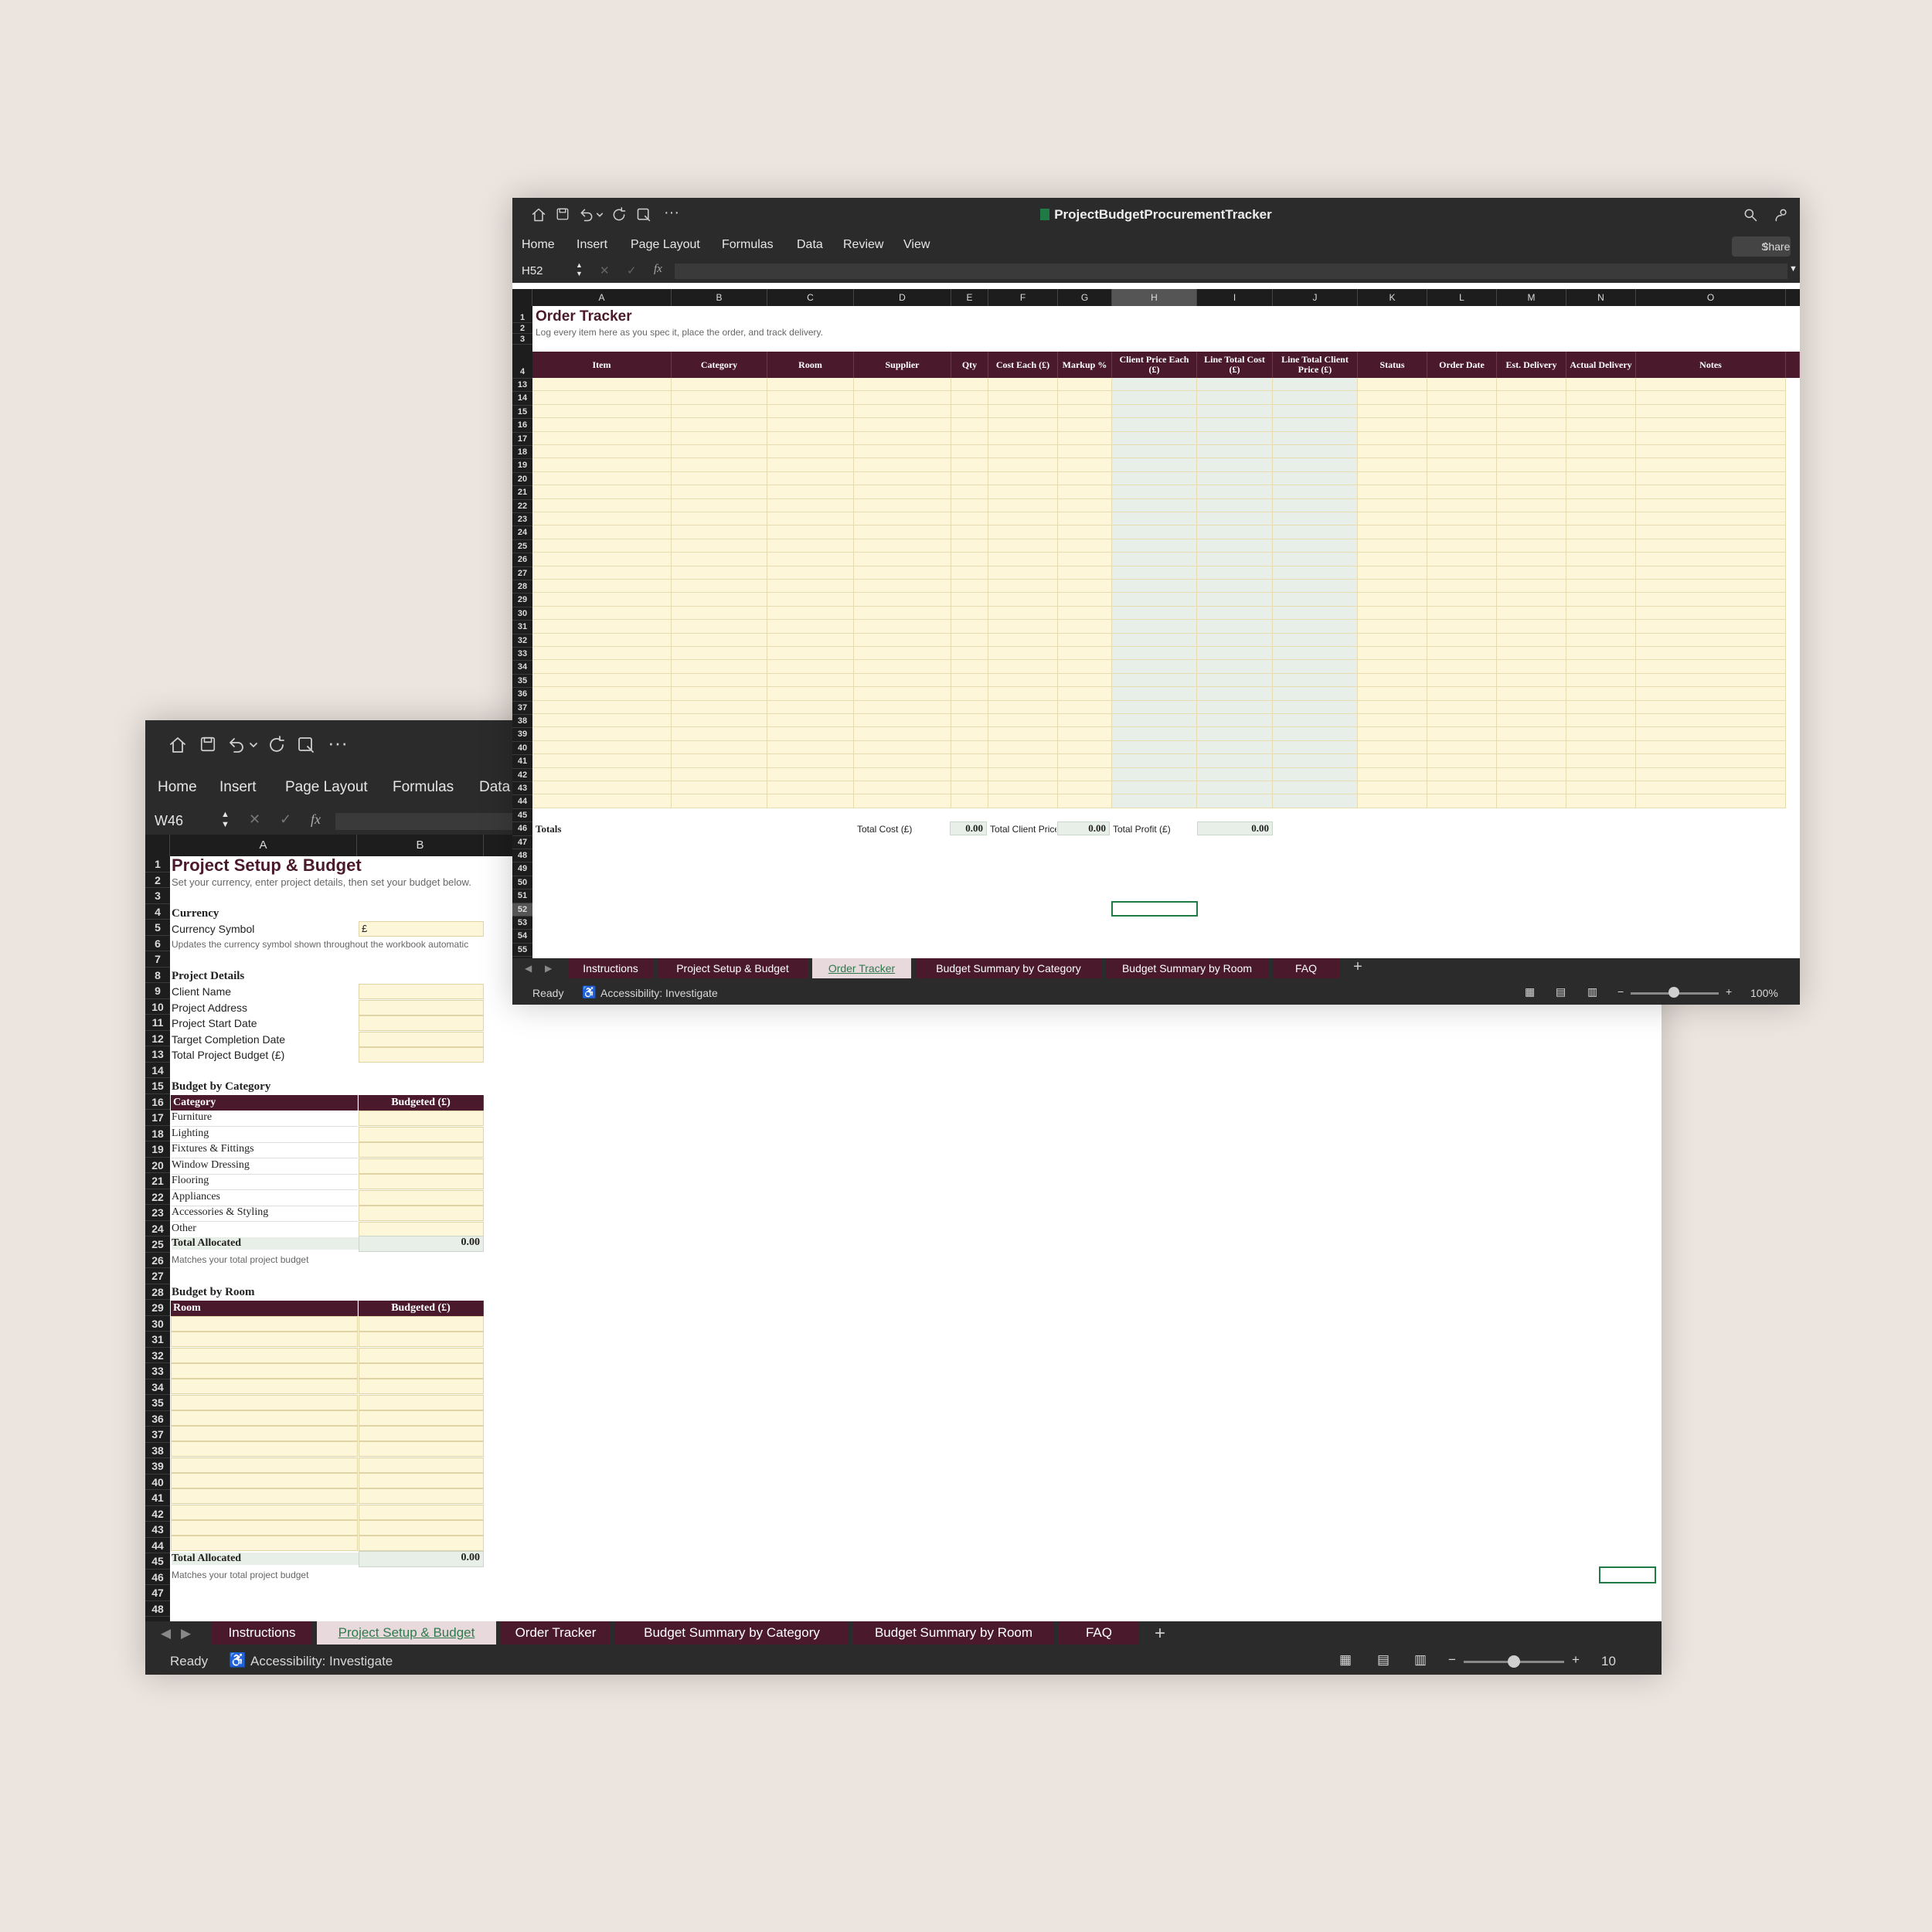 This screenshot has width=1932, height=1932. Describe the element at coordinates (522, 829) in the screenshot. I see `row-header: 46` at that location.